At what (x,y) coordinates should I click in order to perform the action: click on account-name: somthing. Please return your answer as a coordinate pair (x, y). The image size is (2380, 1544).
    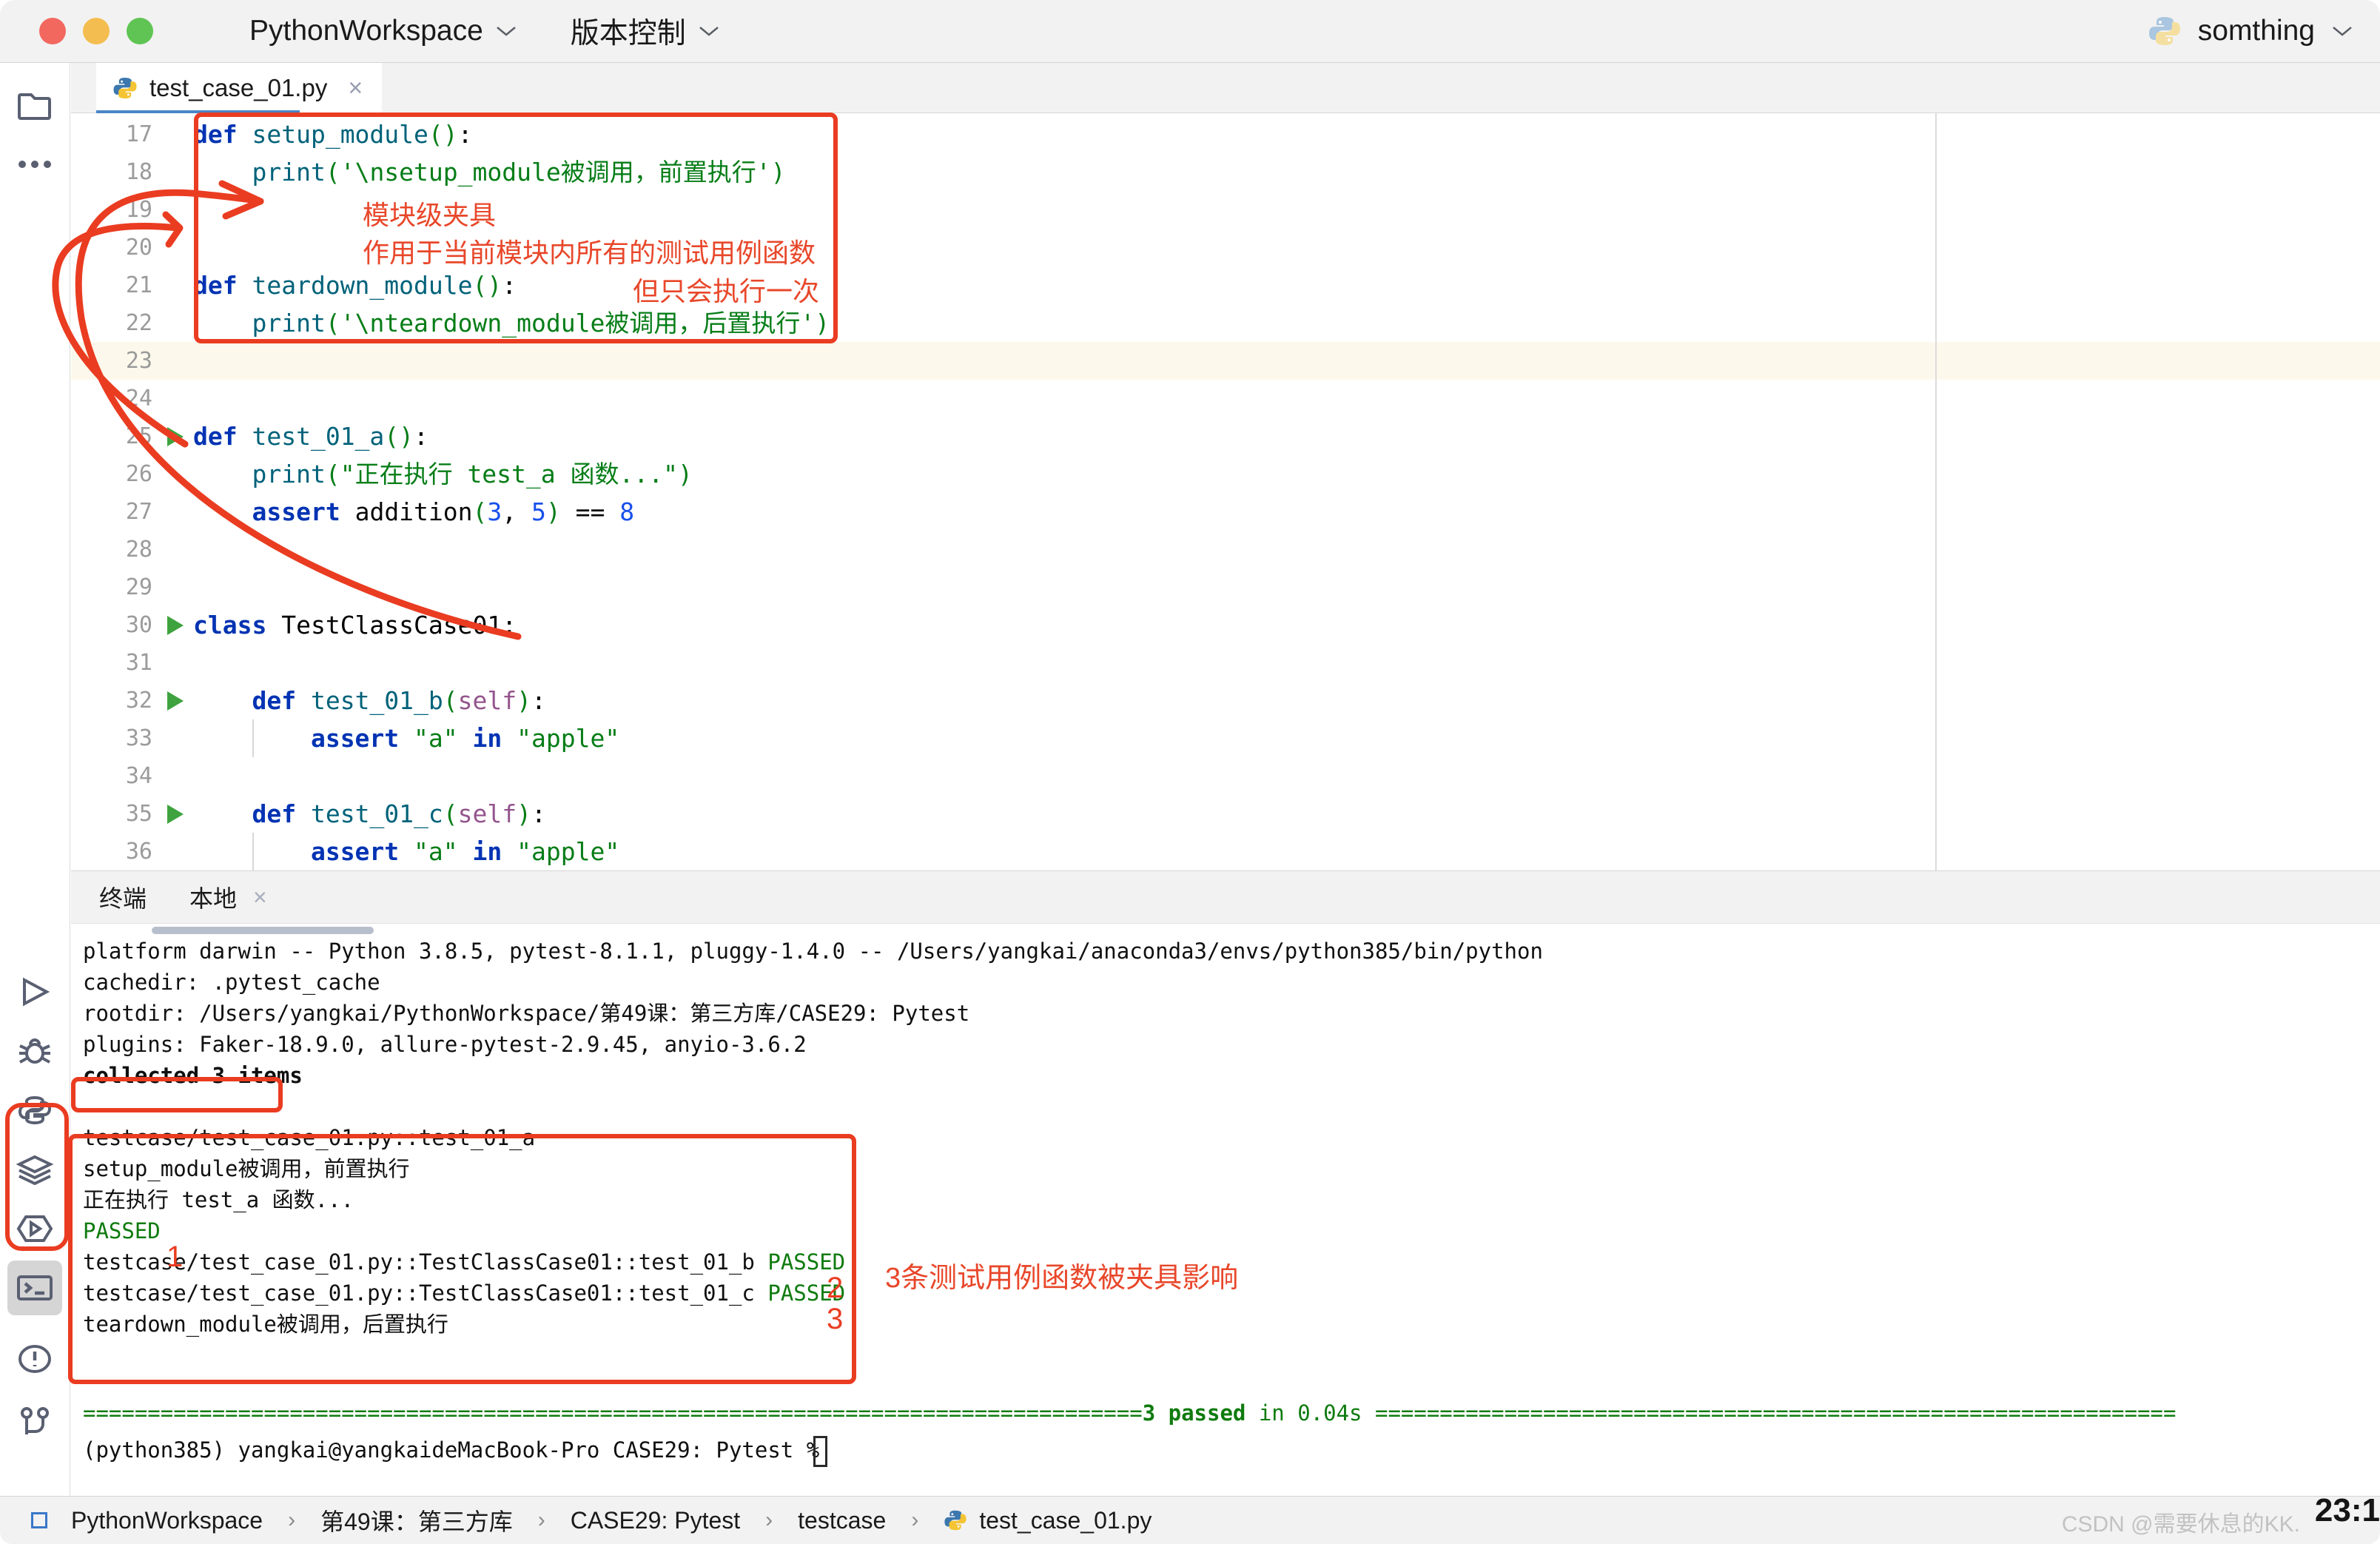
    Looking at the image, I should click on (2256, 31).